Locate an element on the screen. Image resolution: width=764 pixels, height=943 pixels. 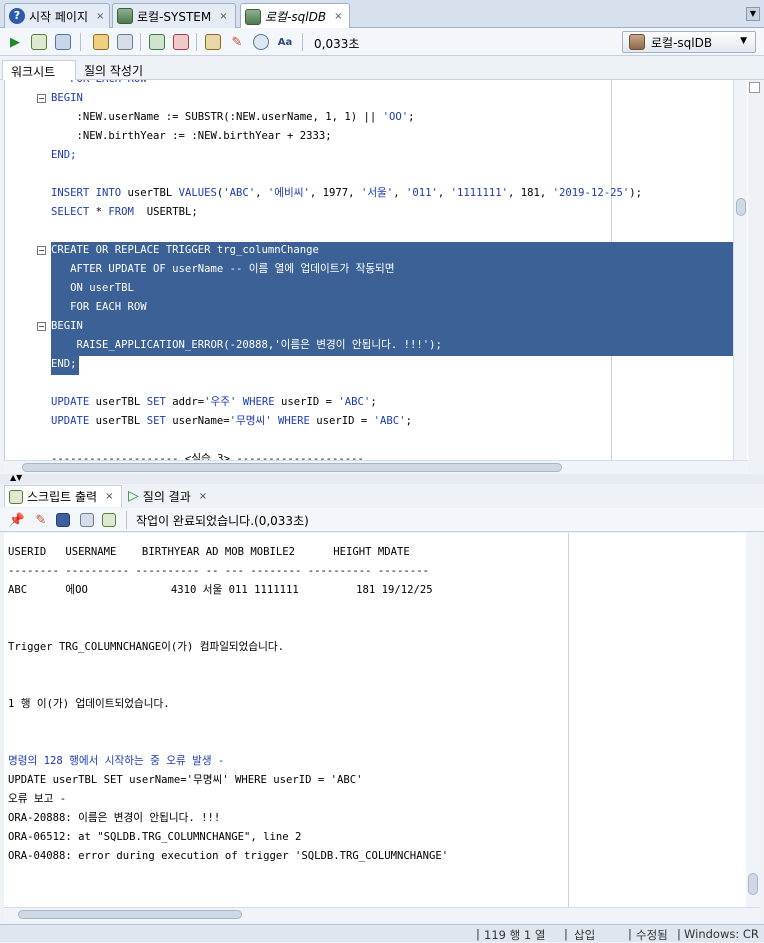
output-line: 명령의 128 행에서 시작하는 중 오류 발생 - is located at coordinates (116, 761).